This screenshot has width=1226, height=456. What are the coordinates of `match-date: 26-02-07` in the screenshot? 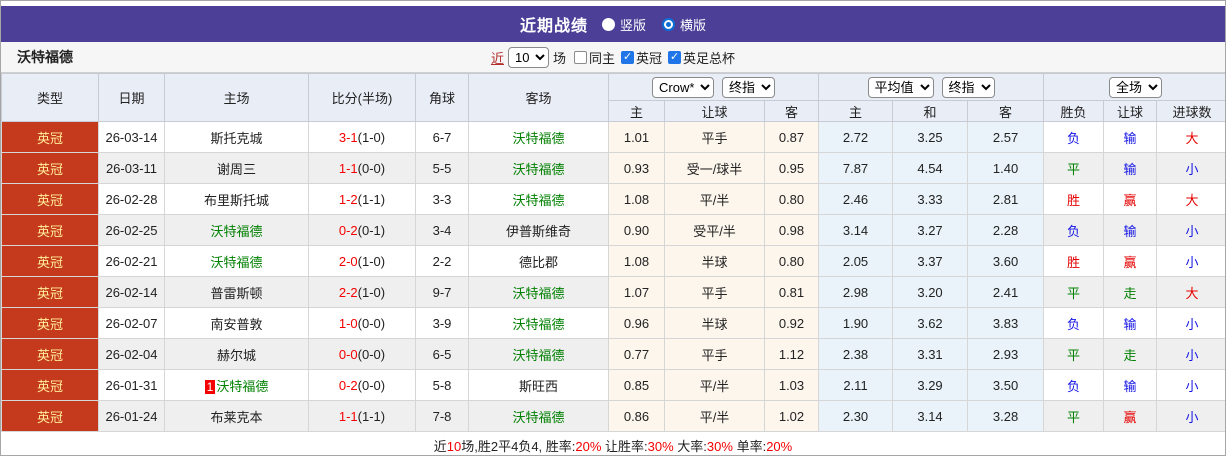 It's located at (131, 323).